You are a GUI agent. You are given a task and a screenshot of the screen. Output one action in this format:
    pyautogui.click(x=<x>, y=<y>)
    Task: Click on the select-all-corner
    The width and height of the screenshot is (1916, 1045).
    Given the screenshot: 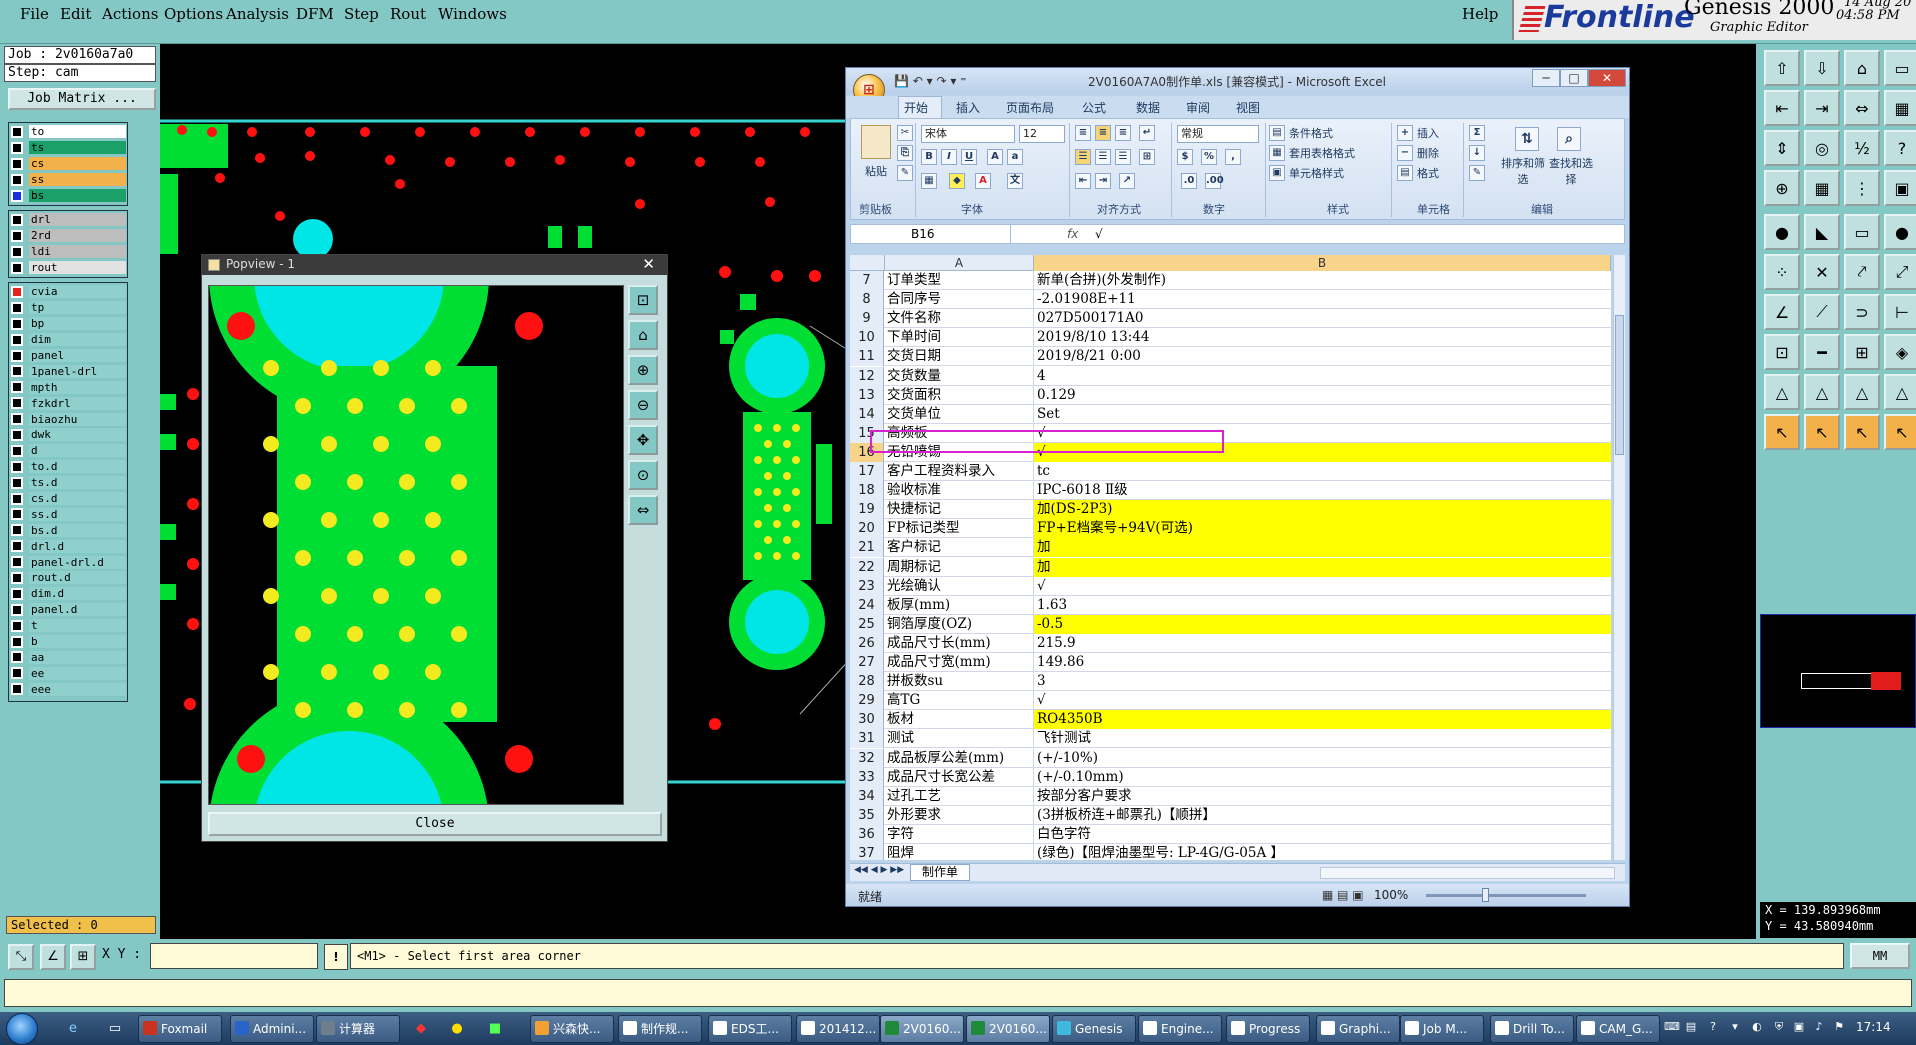 What is the action you would take?
    pyautogui.click(x=867, y=263)
    